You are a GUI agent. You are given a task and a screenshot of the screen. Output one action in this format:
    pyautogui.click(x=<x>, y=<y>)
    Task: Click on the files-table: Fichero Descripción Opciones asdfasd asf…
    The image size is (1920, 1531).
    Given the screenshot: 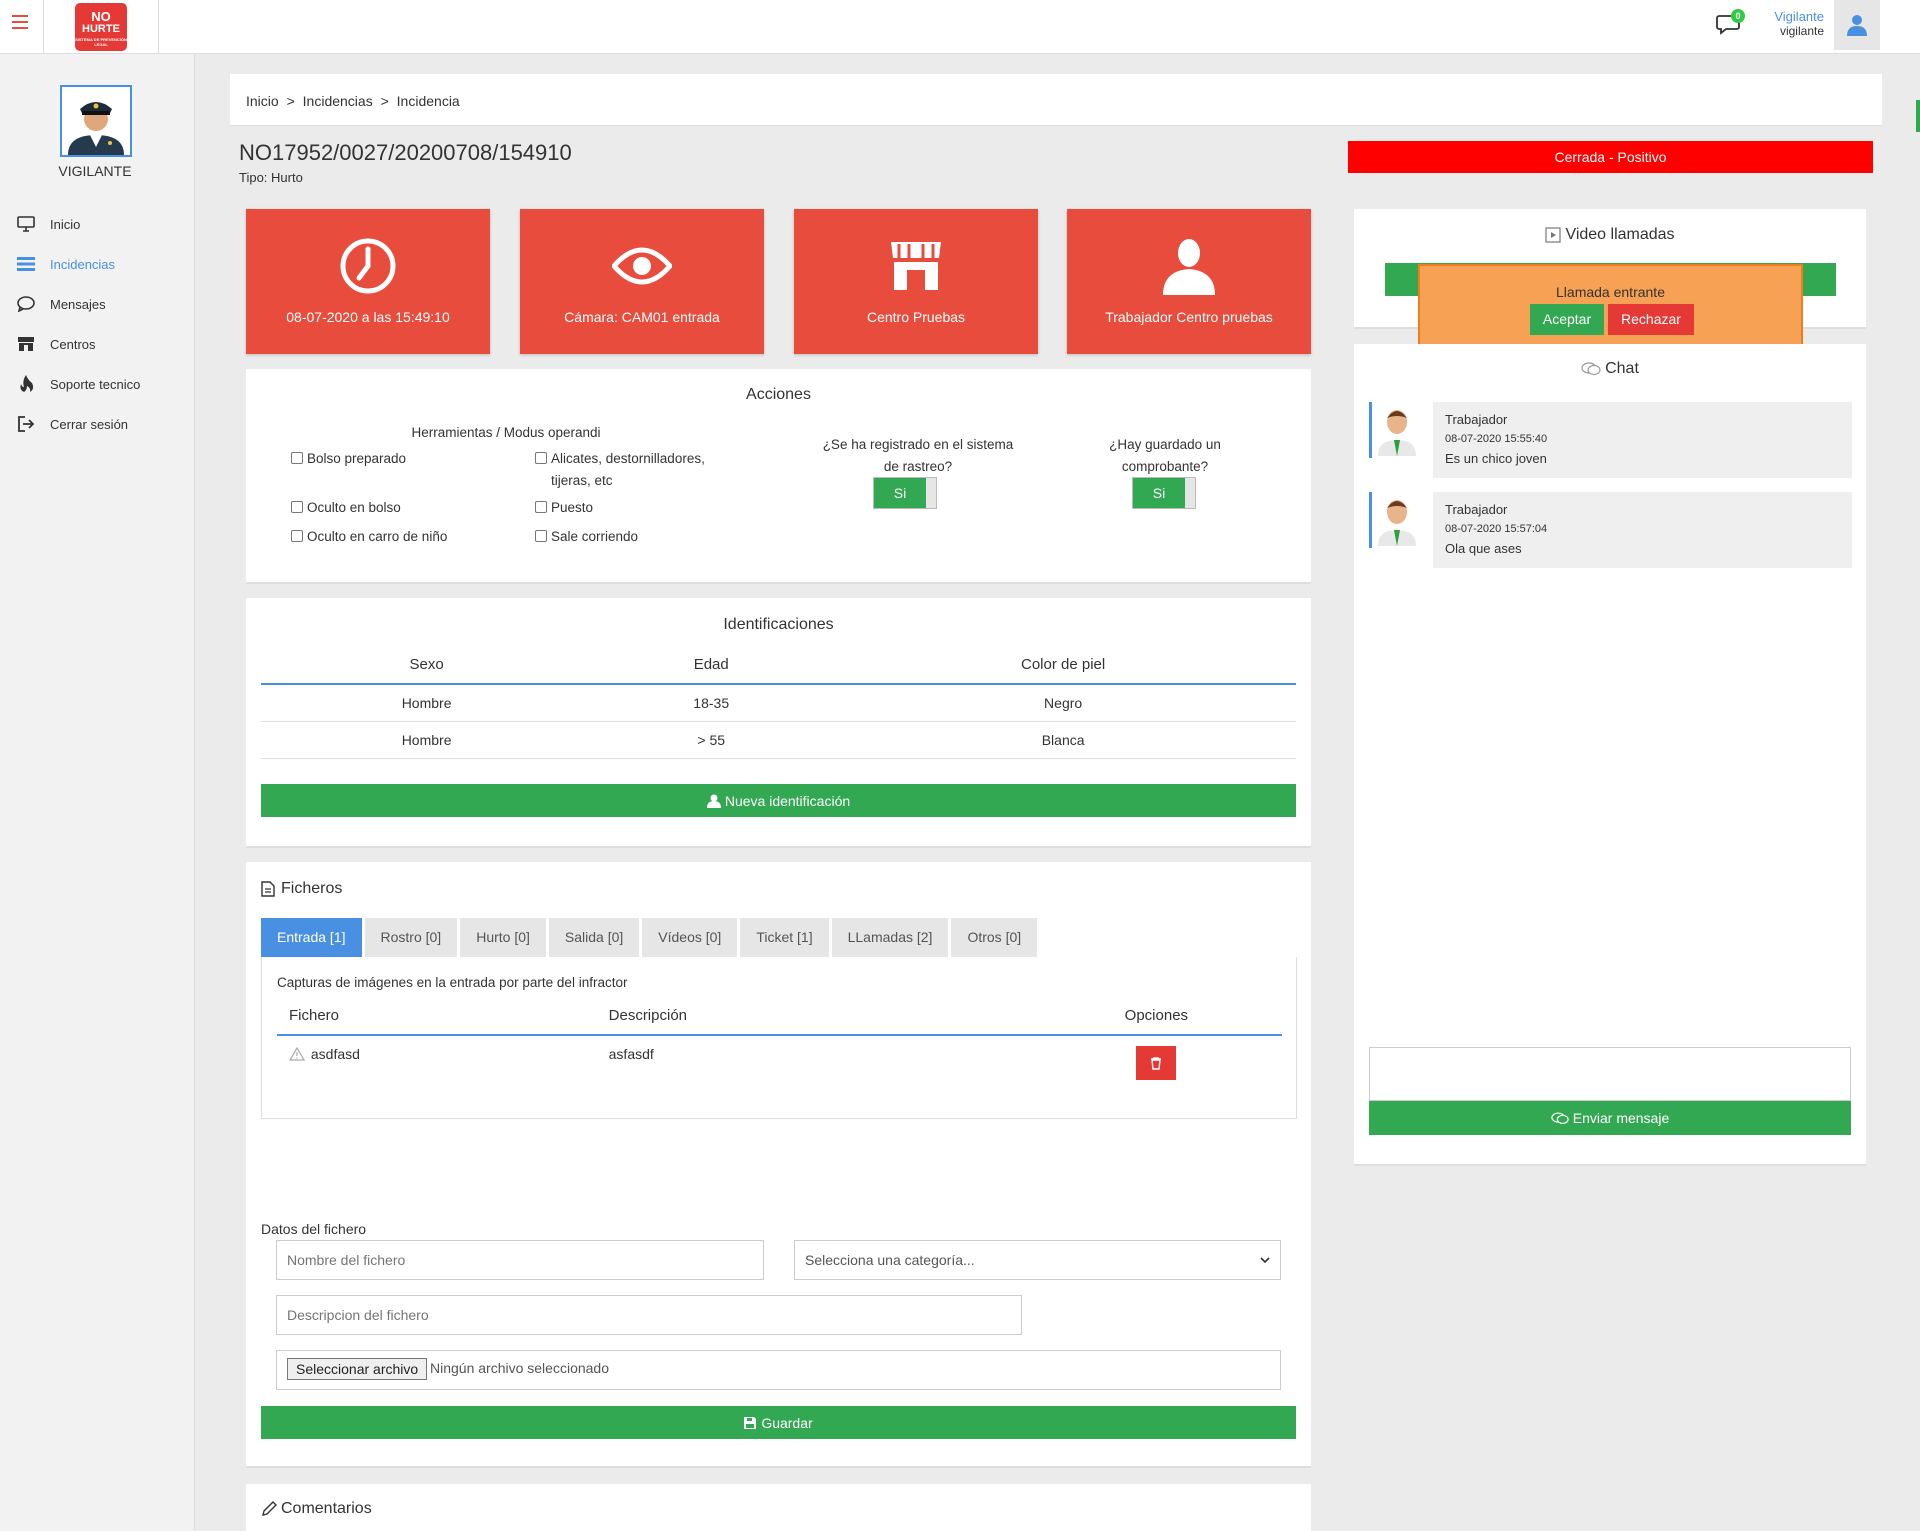 What is the action you would take?
    pyautogui.click(x=779, y=1043)
    